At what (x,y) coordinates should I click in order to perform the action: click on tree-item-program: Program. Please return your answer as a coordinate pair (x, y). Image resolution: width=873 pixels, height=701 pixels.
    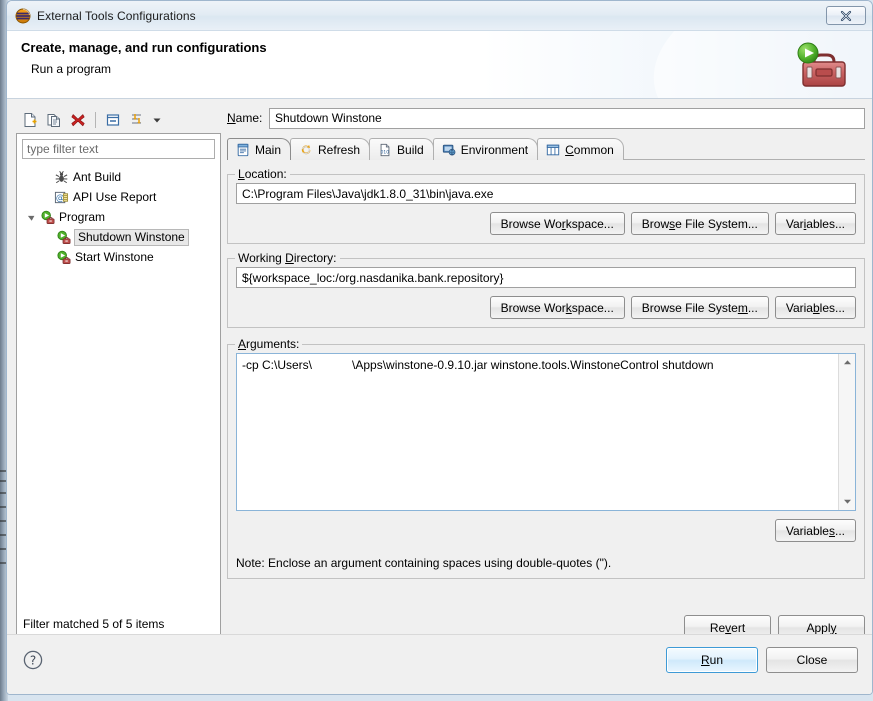
    Looking at the image, I should click on (118, 217).